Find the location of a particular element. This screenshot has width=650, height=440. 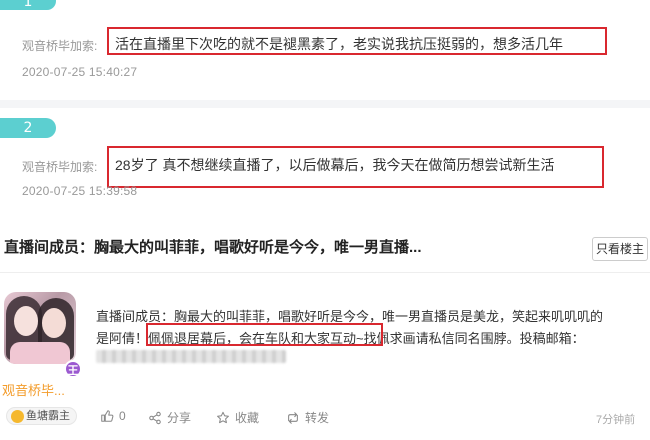

level-badge: 鱼塘霸主 is located at coordinates (41, 416).